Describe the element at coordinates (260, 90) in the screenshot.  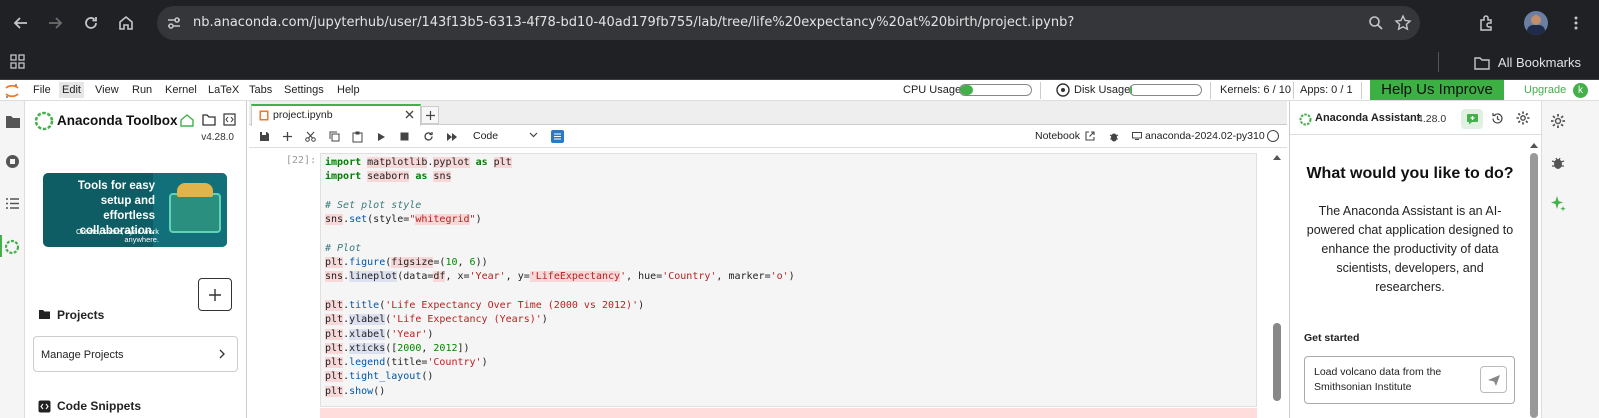
I see `menu-tabs: Tabs` at that location.